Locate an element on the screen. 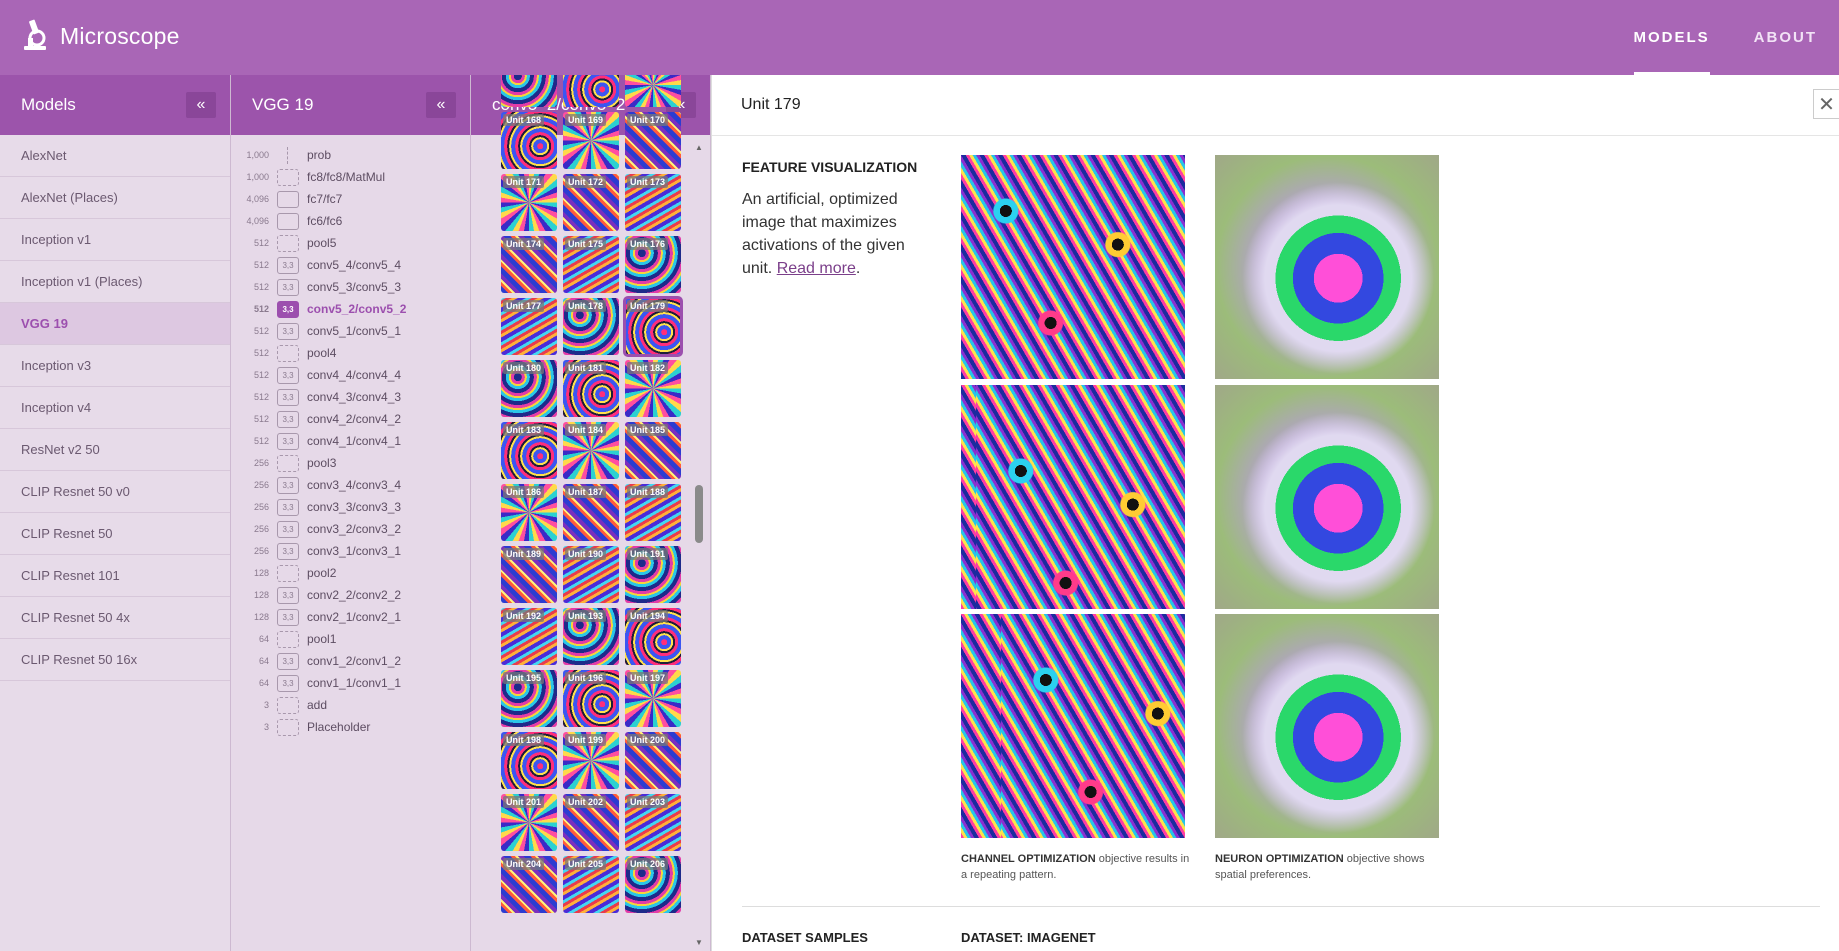  unit-thumbnail: Unit 206 is located at coordinates (653, 884).